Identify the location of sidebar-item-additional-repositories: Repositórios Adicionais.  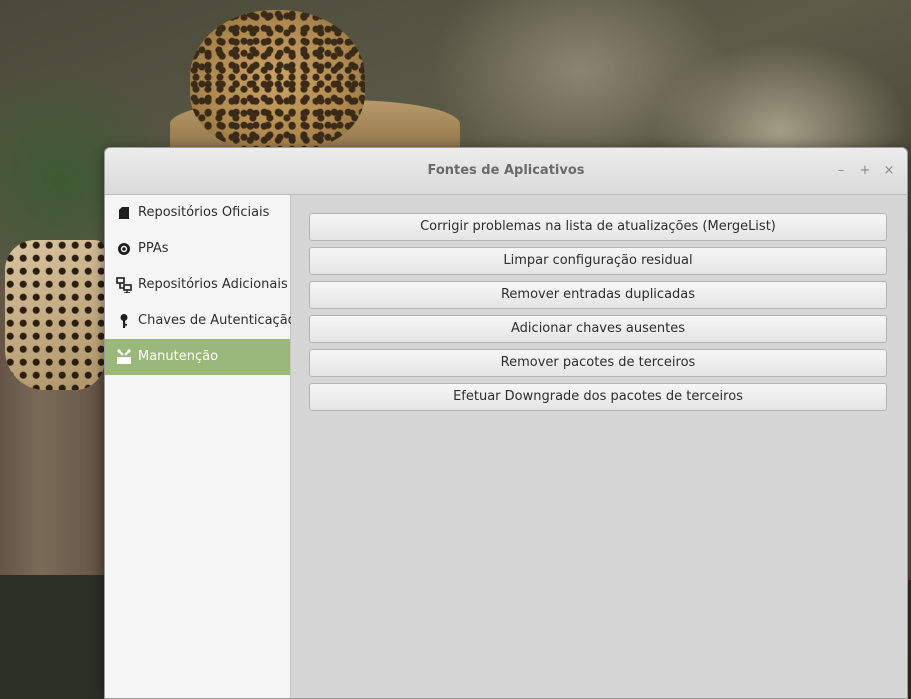
(197, 285).